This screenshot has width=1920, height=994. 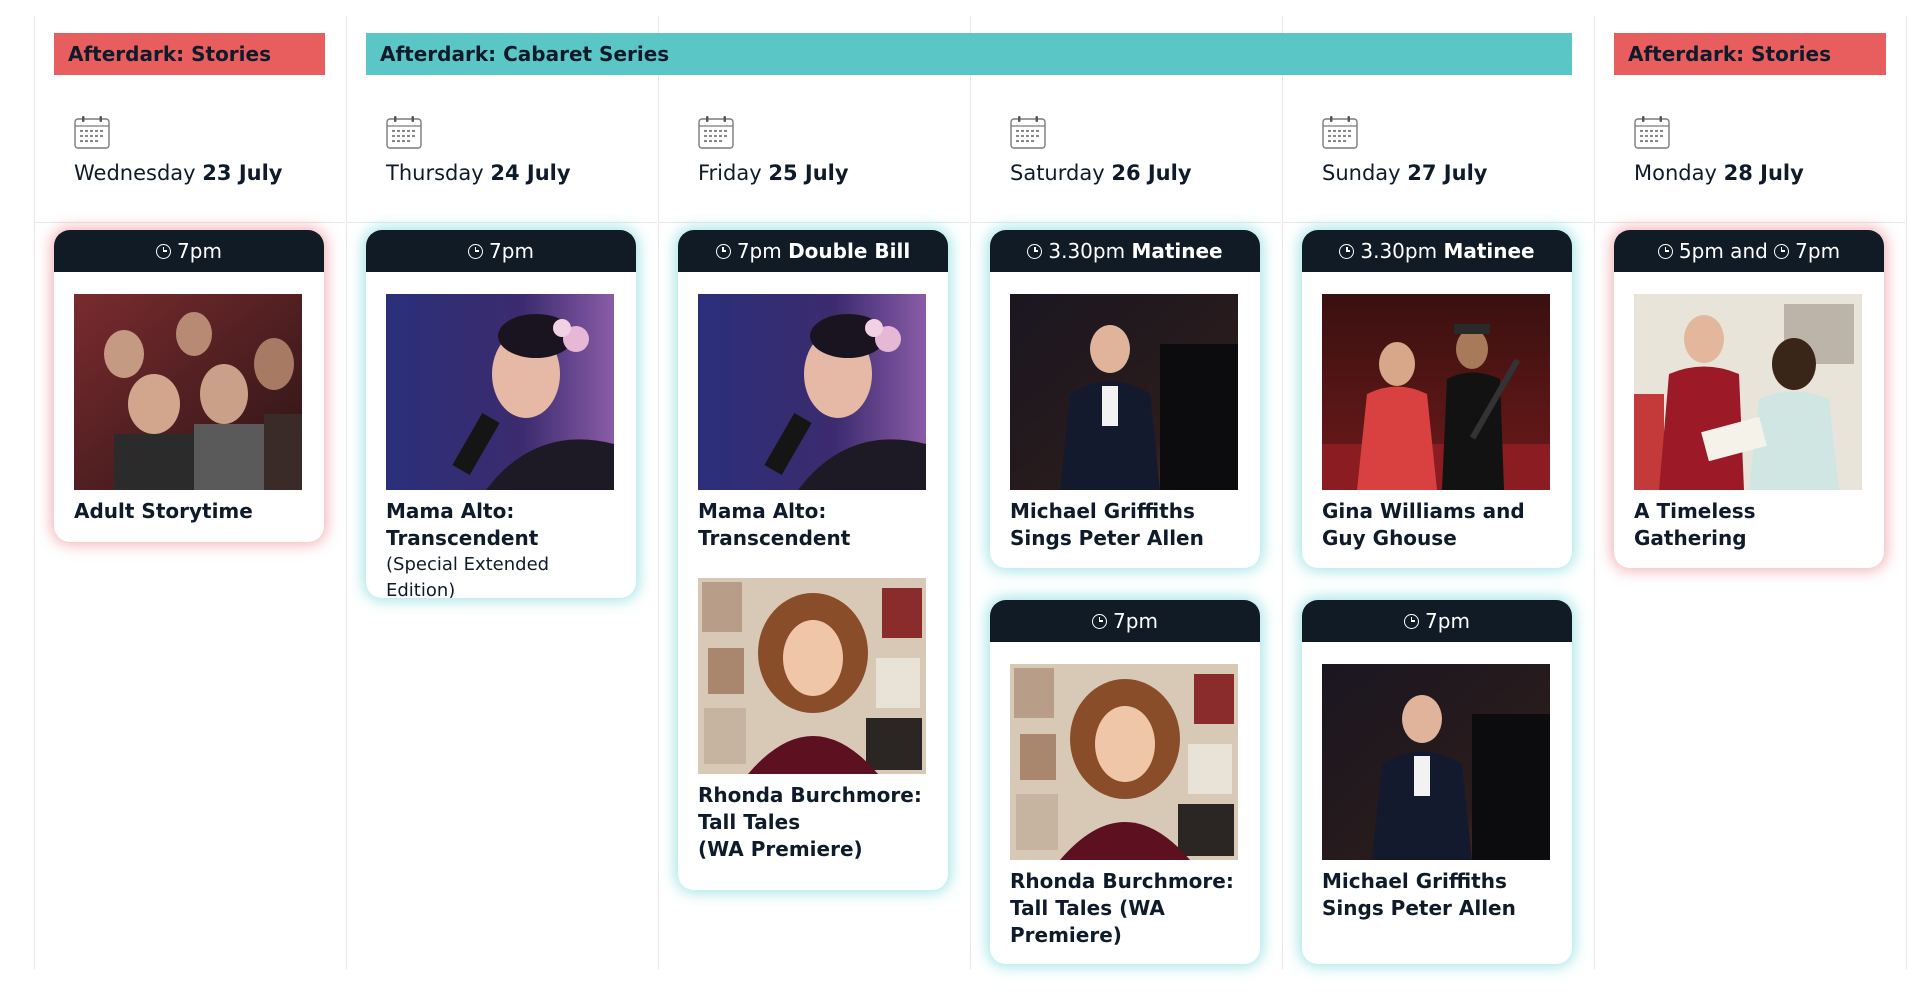 I want to click on series-banner-stories-right: Afterdark: Stories, so click(x=1750, y=54).